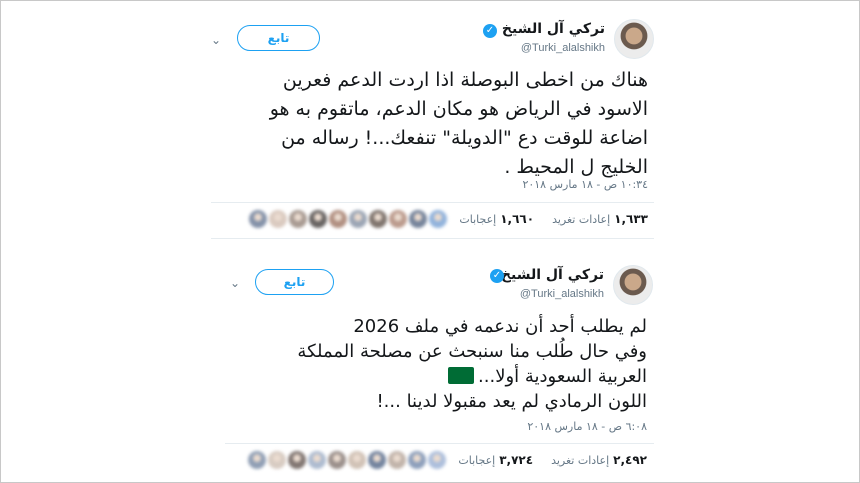 The image size is (860, 483). I want to click on tweet-stats: ١,٦٣٣ إعادات تغريد ١,٦٦٠ إعجابات, so click(448, 219).